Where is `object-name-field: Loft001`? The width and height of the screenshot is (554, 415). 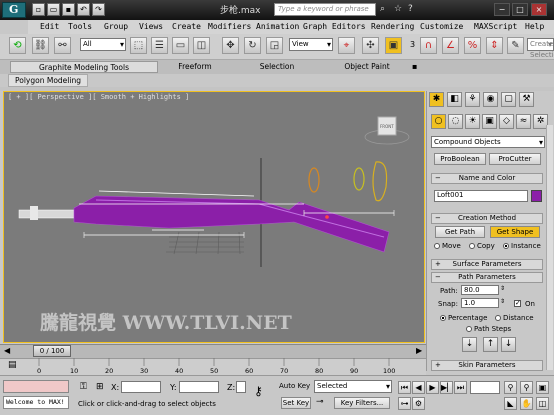 object-name-field: Loft001 is located at coordinates (481, 196).